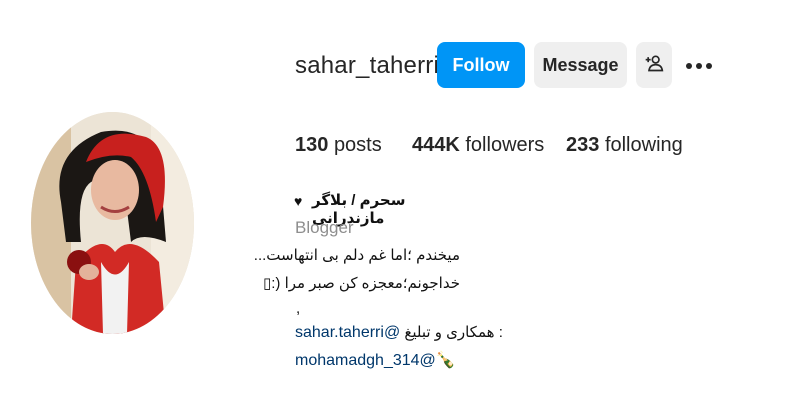 Image resolution: width=800 pixels, height=400 pixels. What do you see at coordinates (361, 283) in the screenshot?
I see `bio-line: خداجونم؛معجزه کن صبر مرا (:▯` at bounding box center [361, 283].